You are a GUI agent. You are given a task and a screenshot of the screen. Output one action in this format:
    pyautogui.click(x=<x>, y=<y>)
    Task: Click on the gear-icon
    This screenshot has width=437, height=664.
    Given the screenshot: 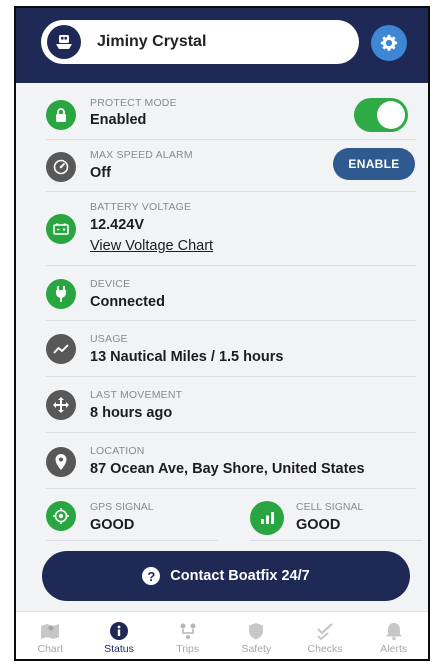 What is the action you would take?
    pyautogui.click(x=389, y=42)
    